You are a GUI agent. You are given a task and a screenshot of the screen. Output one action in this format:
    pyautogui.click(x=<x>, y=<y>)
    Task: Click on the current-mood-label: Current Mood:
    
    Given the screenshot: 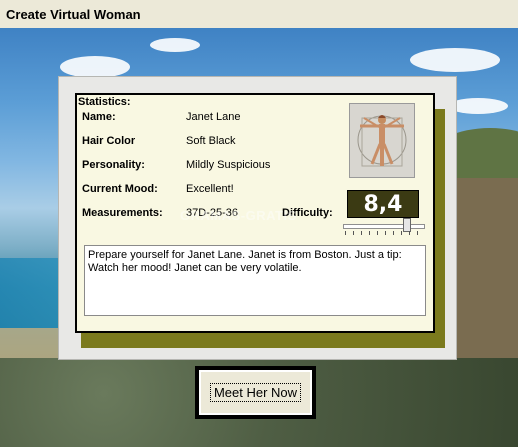 What is the action you would take?
    pyautogui.click(x=120, y=189)
    